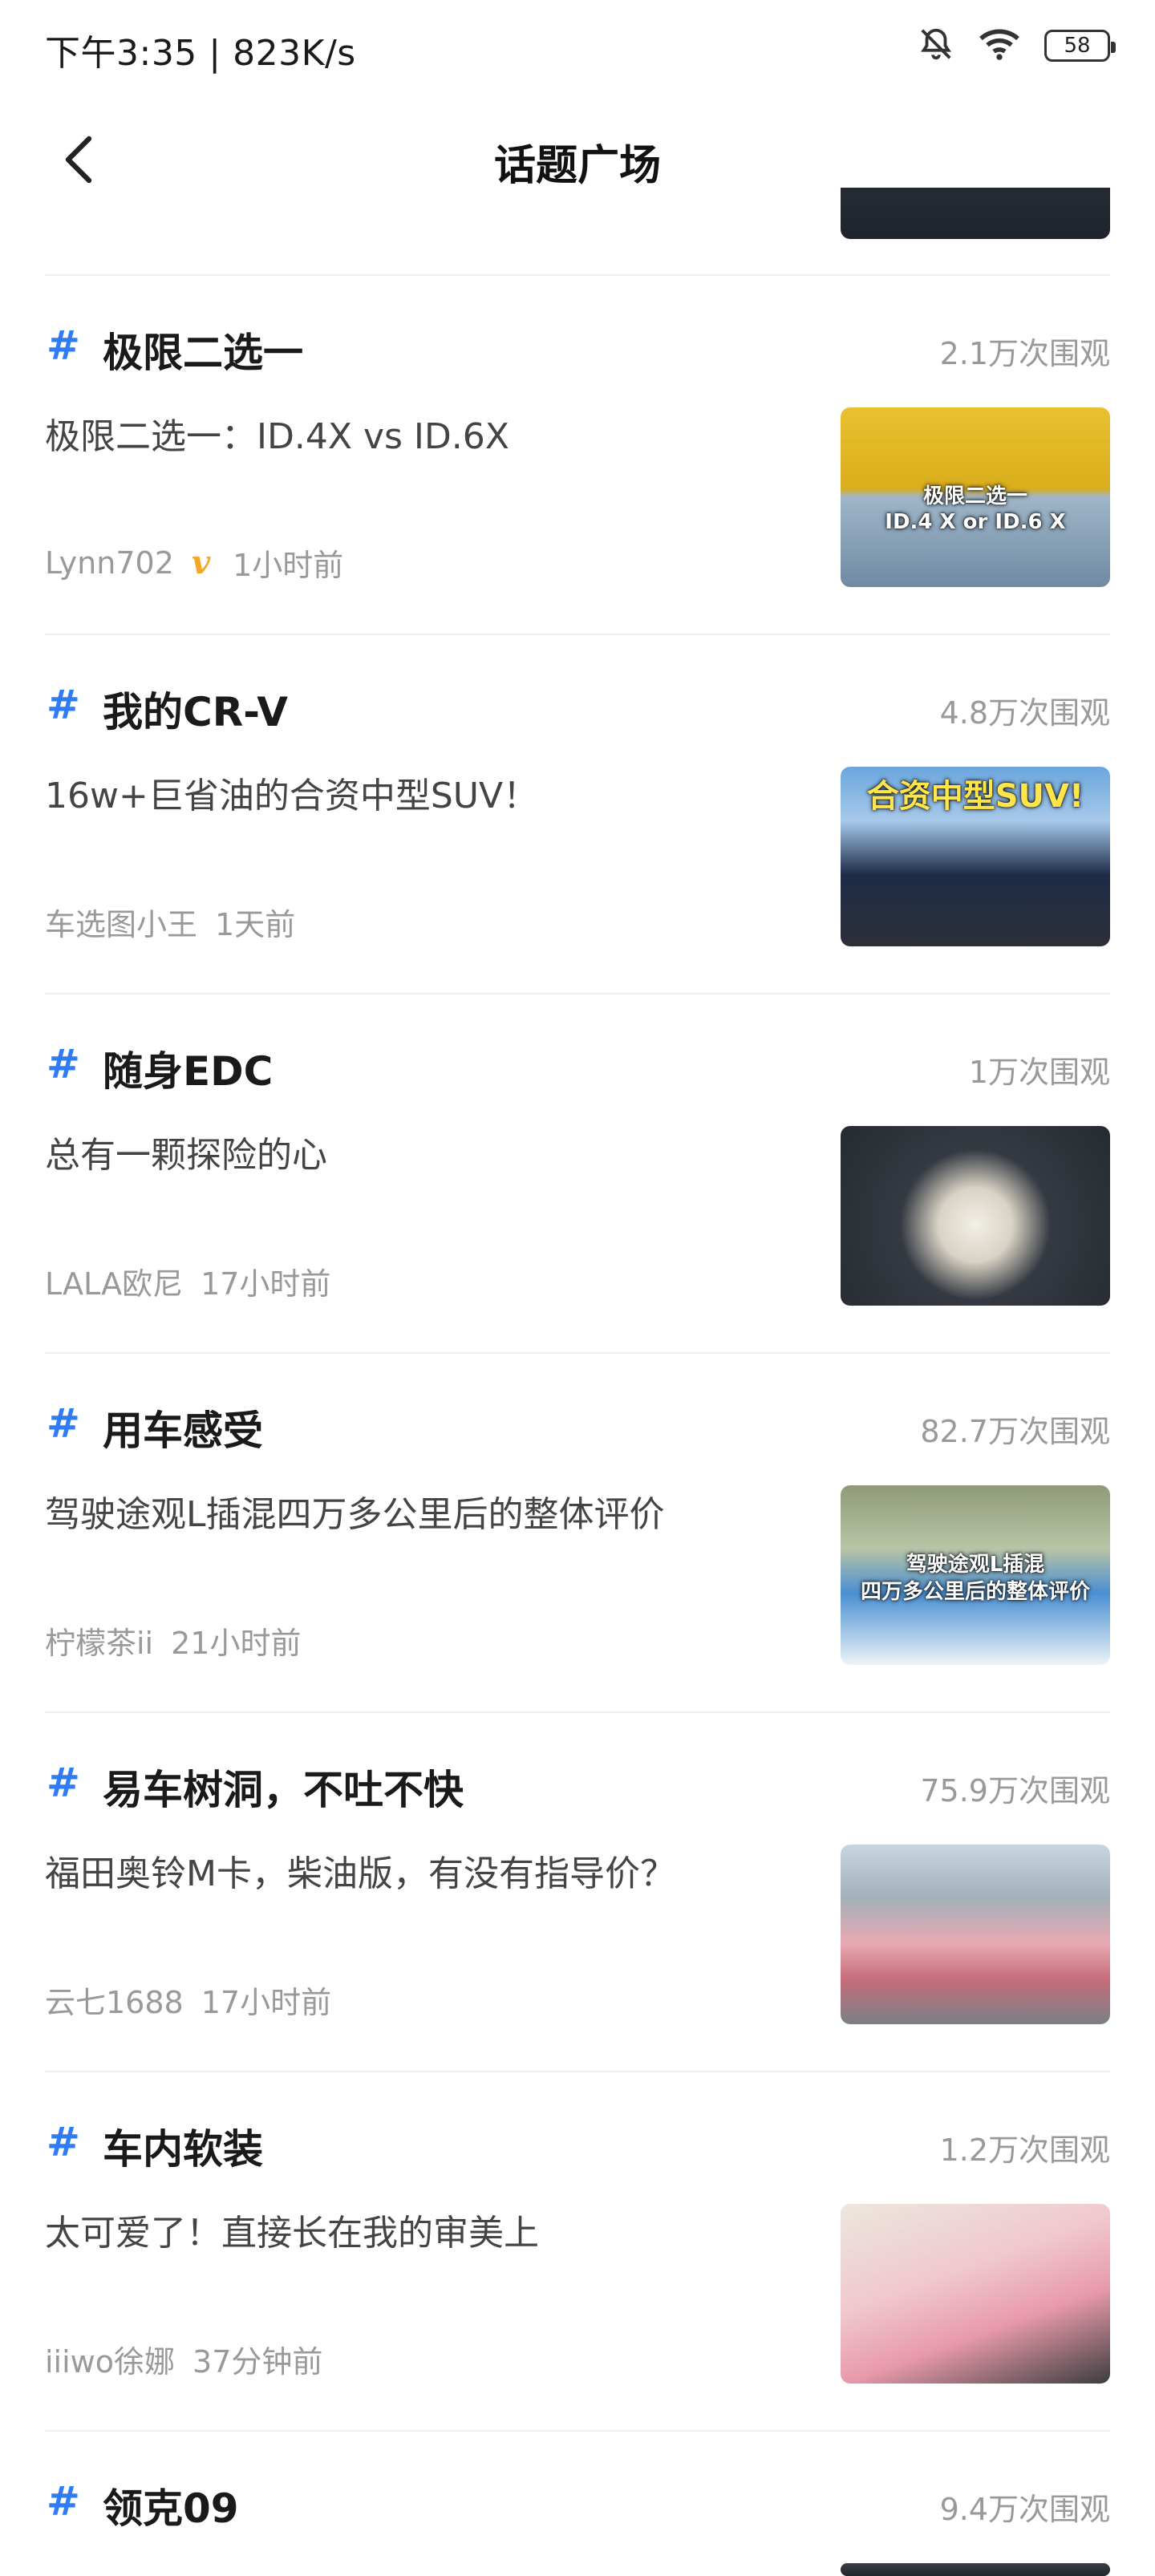 Image resolution: width=1155 pixels, height=2576 pixels. I want to click on topic-header: # 极限二选一 2.1万次围观, so click(577, 348).